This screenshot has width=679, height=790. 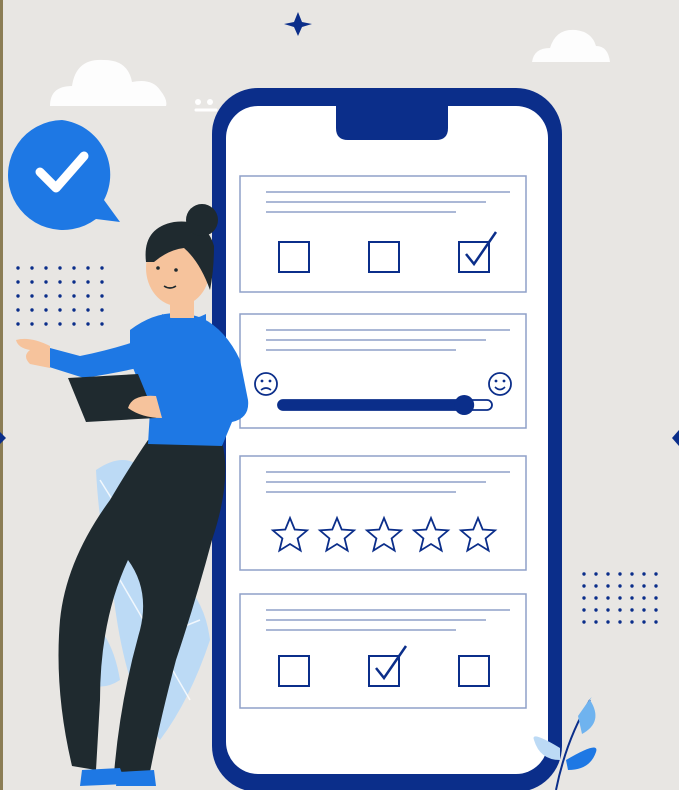 I want to click on slider-thumb, so click(x=464, y=405).